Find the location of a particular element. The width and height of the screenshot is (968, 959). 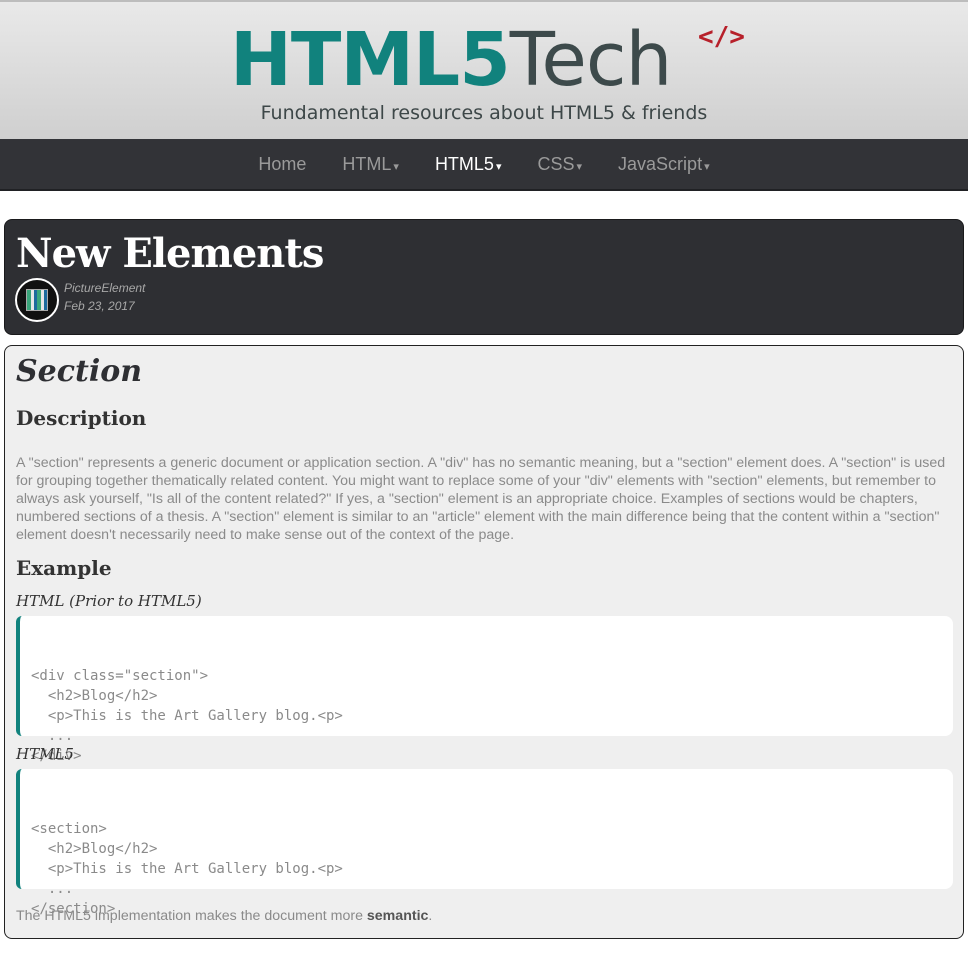

nav-item-css: CSS ▾ is located at coordinates (559, 164).